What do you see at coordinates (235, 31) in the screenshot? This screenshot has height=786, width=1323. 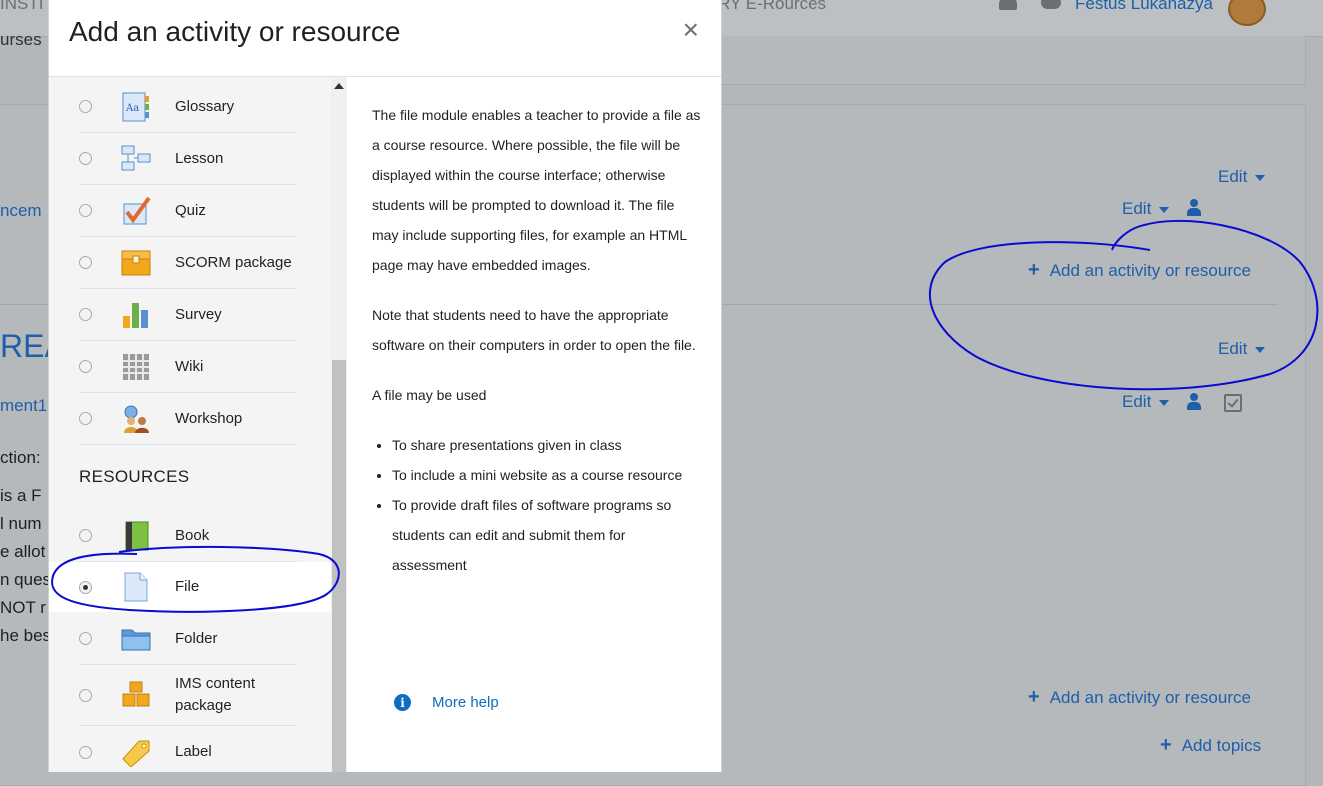 I see `modal-title: Add an activity or resource` at bounding box center [235, 31].